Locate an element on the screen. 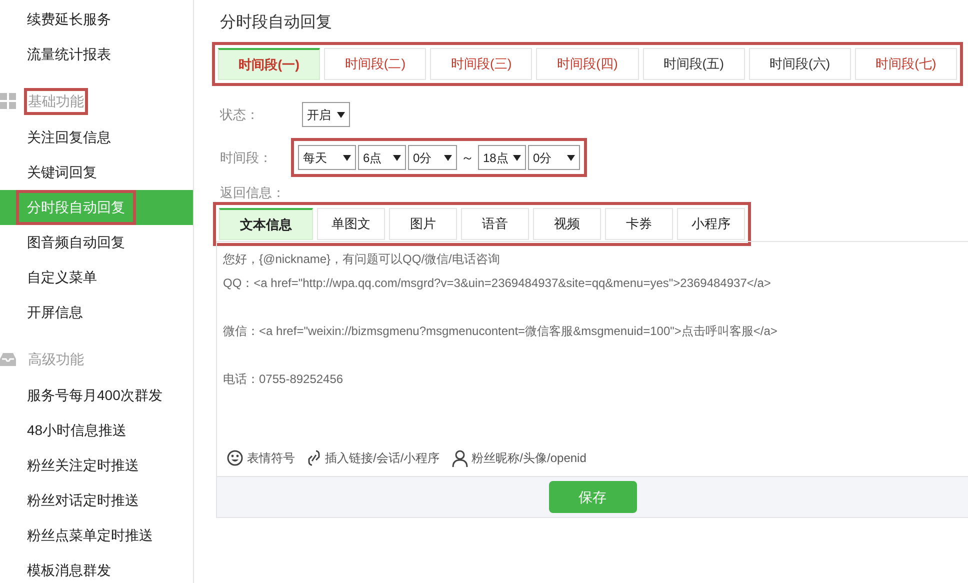 The image size is (968, 583). field-label: 状态： is located at coordinates (240, 115).